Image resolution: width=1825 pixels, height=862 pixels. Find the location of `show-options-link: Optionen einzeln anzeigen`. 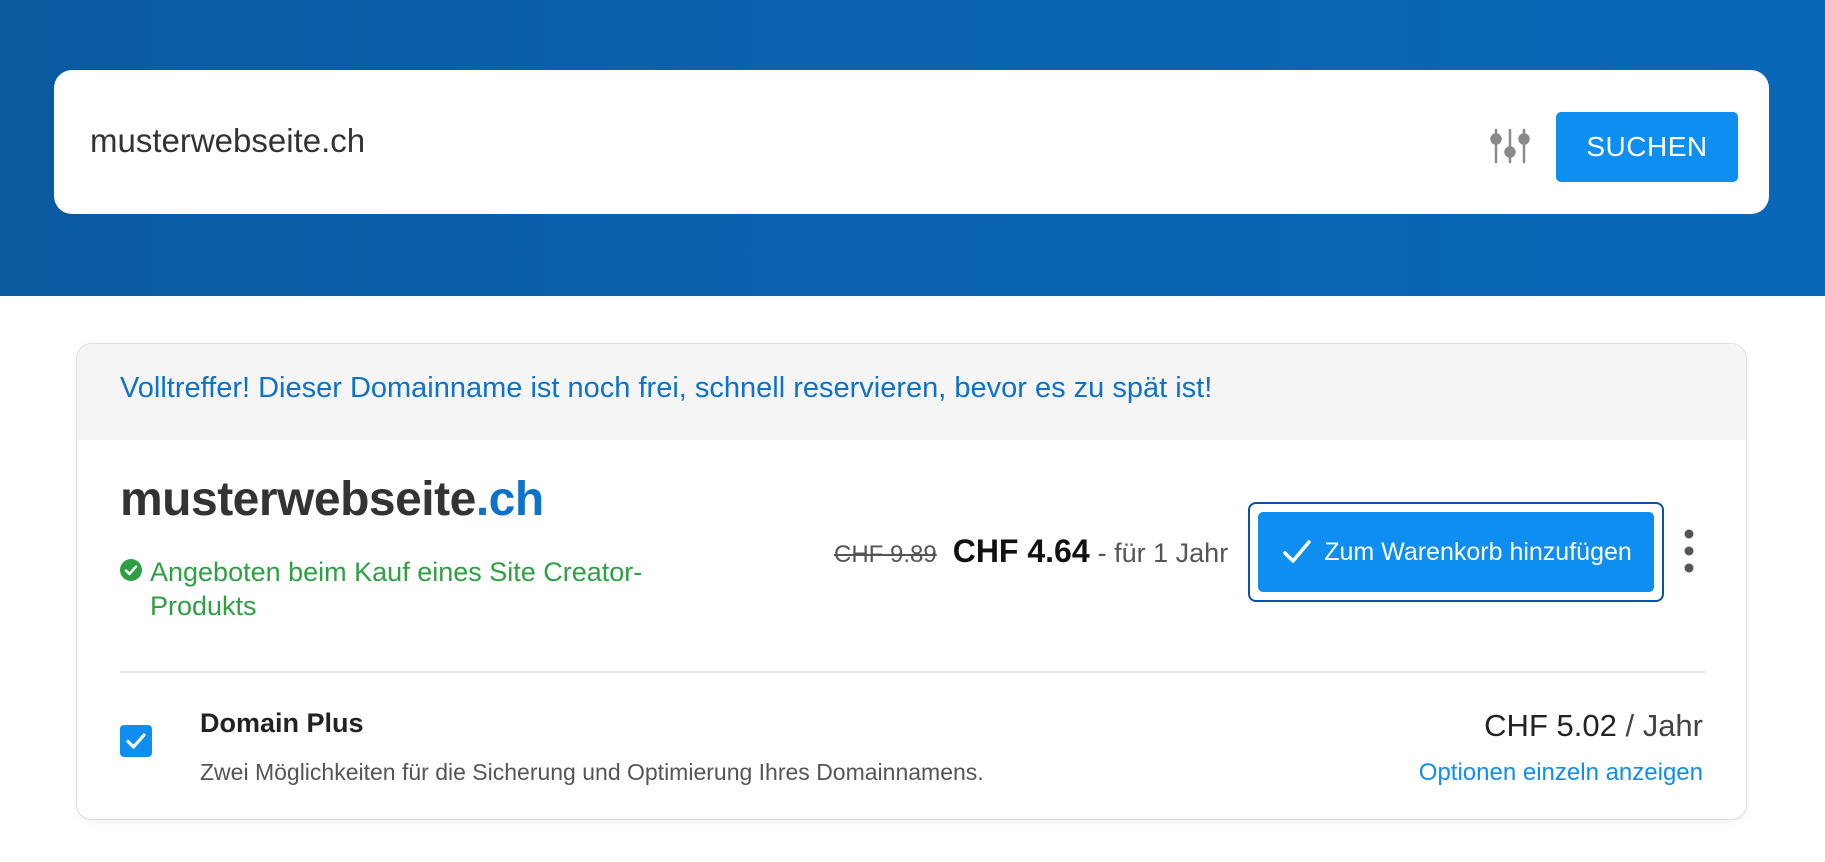

show-options-link: Optionen einzeln anzeigen is located at coordinates (1561, 773).